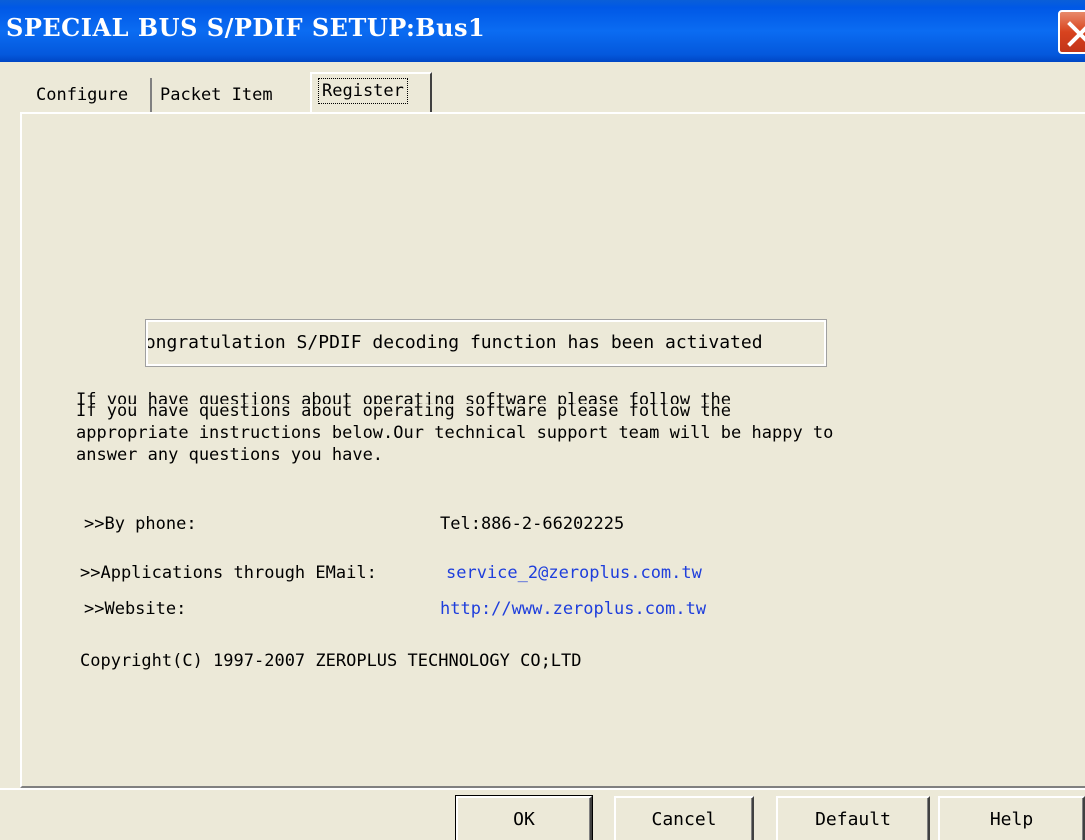 The width and height of the screenshot is (1085, 840). I want to click on title-bar: SPECIAL BUS S/PDIF SETUP:Bus1, so click(542, 31).